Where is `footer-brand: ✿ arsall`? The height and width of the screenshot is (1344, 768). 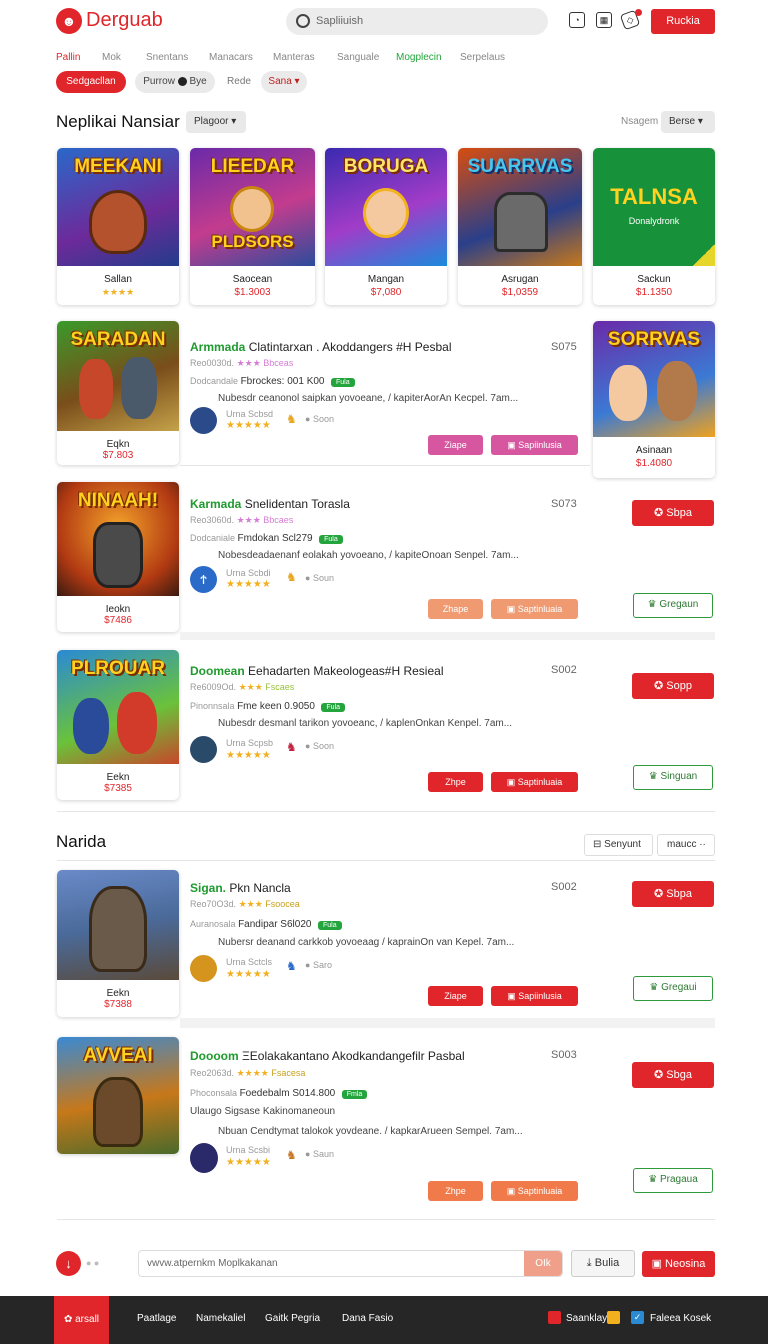 footer-brand: ✿ arsall is located at coordinates (81, 1320).